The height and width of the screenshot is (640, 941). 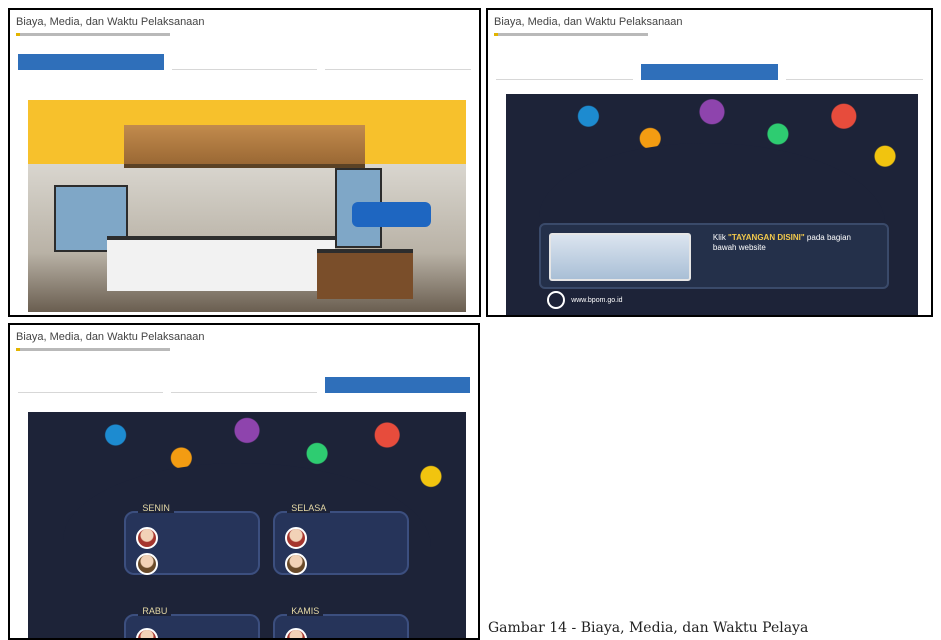 What do you see at coordinates (192, 622) in the screenshot?
I see `schedule-block: RABU` at bounding box center [192, 622].